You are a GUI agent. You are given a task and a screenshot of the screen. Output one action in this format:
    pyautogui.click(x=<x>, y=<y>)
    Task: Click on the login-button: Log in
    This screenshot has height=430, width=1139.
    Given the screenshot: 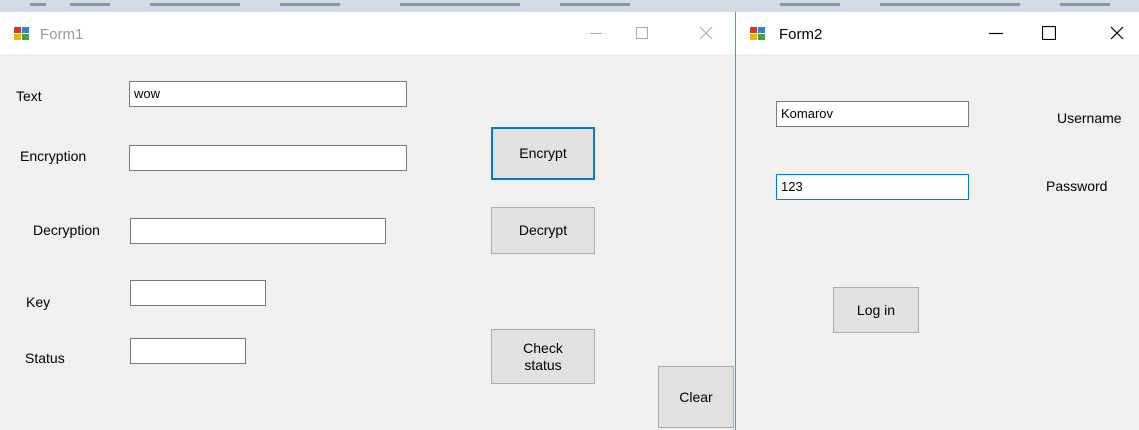 What is the action you would take?
    pyautogui.click(x=876, y=310)
    